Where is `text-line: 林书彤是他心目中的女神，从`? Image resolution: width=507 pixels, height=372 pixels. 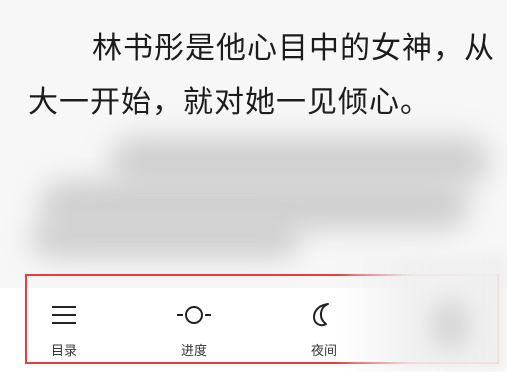 text-line: 林书彤是他心目中的女神，从 is located at coordinates (293, 48).